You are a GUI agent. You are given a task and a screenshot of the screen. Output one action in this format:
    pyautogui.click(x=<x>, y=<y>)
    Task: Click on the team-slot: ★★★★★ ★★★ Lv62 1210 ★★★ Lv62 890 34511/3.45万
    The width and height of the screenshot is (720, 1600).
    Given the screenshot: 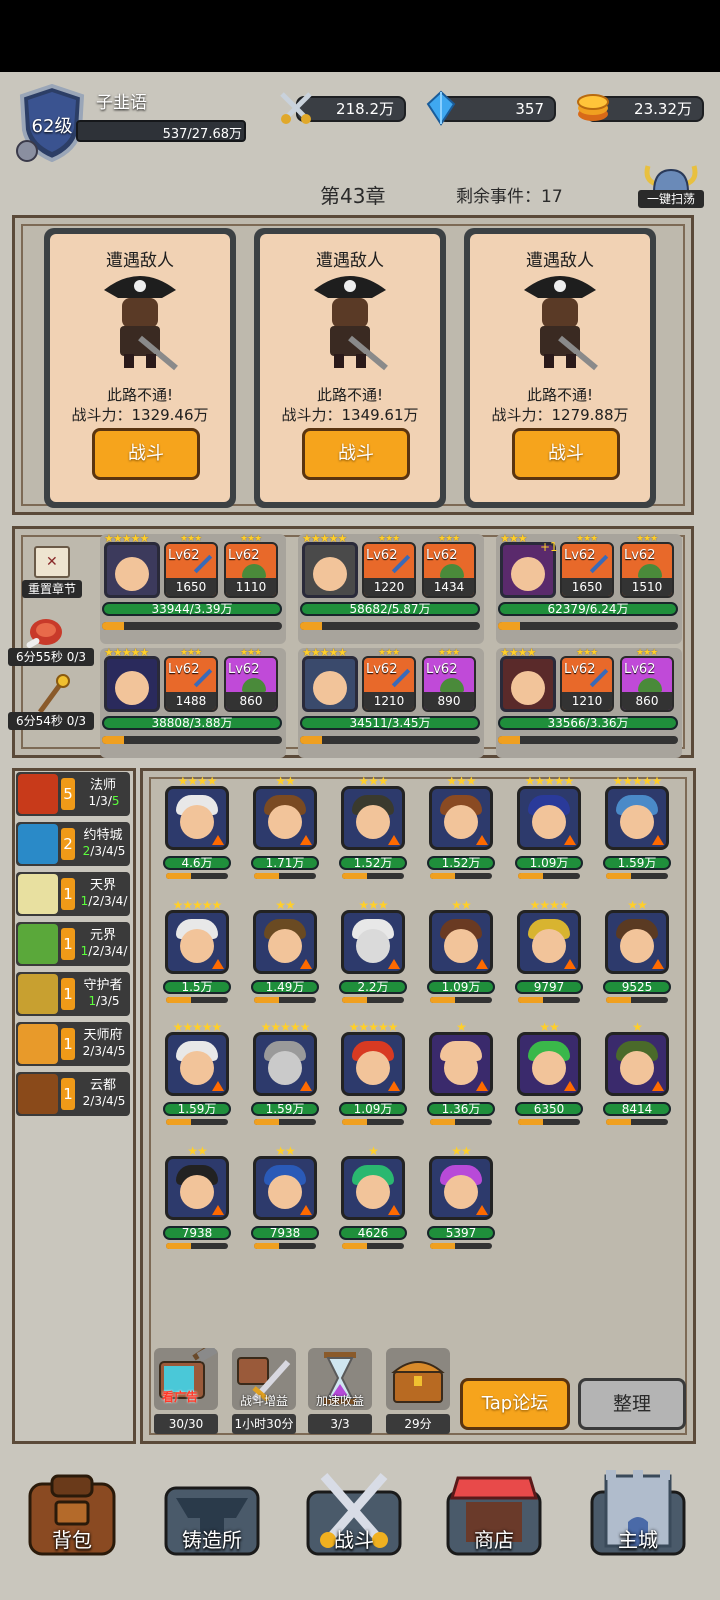 What is the action you would take?
    pyautogui.click(x=391, y=702)
    